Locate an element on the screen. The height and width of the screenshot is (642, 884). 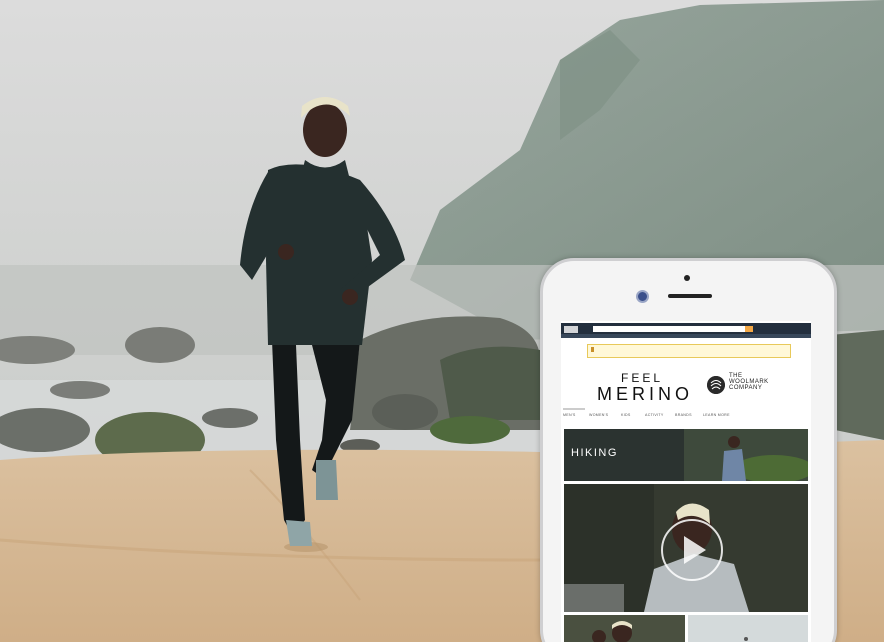
search-input is located at coordinates (669, 329).